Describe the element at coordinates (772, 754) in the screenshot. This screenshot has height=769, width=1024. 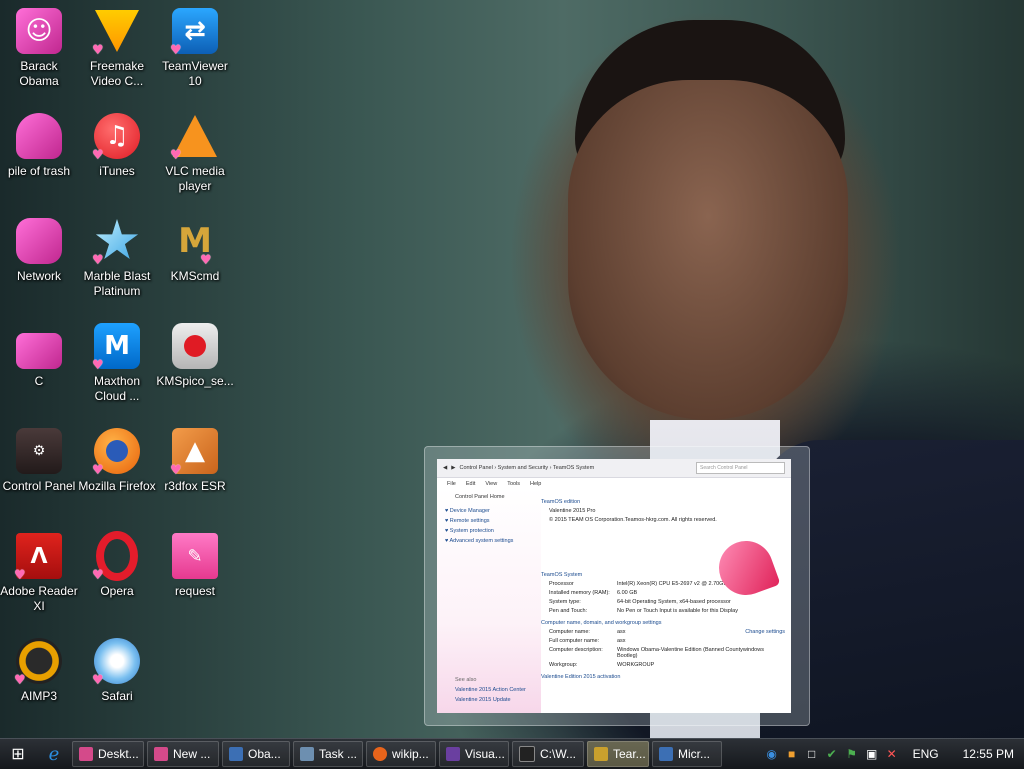
I see `globe-icon: ◉` at that location.